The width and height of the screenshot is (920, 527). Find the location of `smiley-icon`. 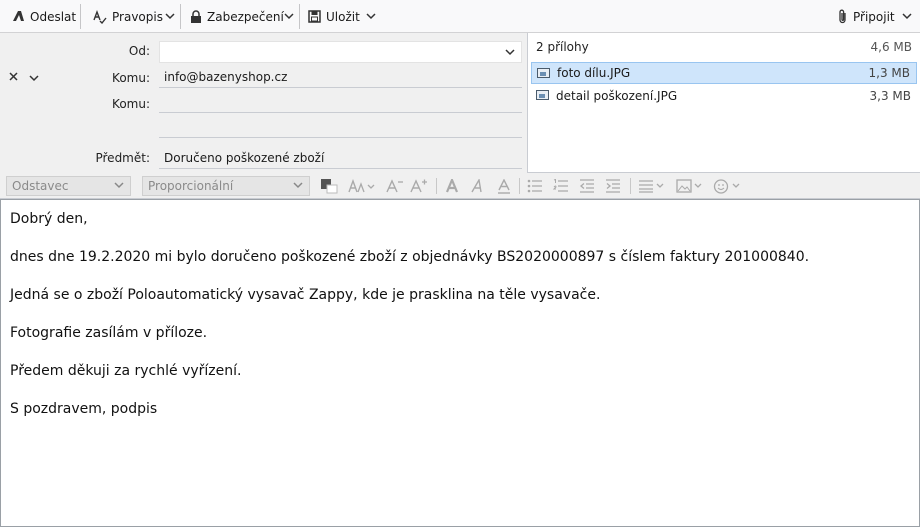

smiley-icon is located at coordinates (726, 186).